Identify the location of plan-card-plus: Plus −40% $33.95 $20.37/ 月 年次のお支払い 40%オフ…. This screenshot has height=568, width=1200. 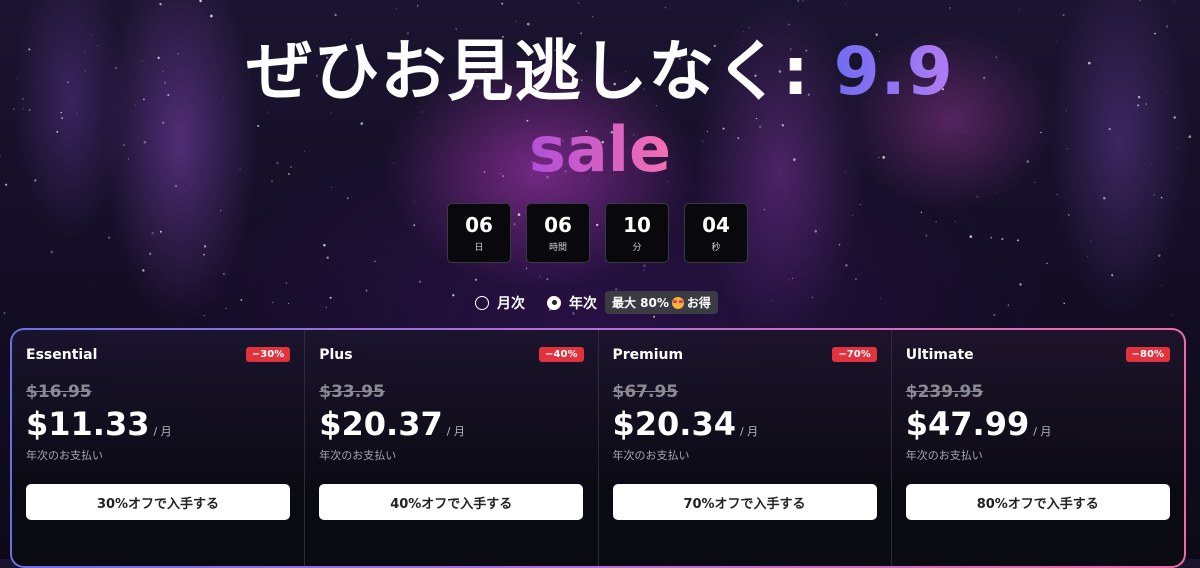
(452, 448).